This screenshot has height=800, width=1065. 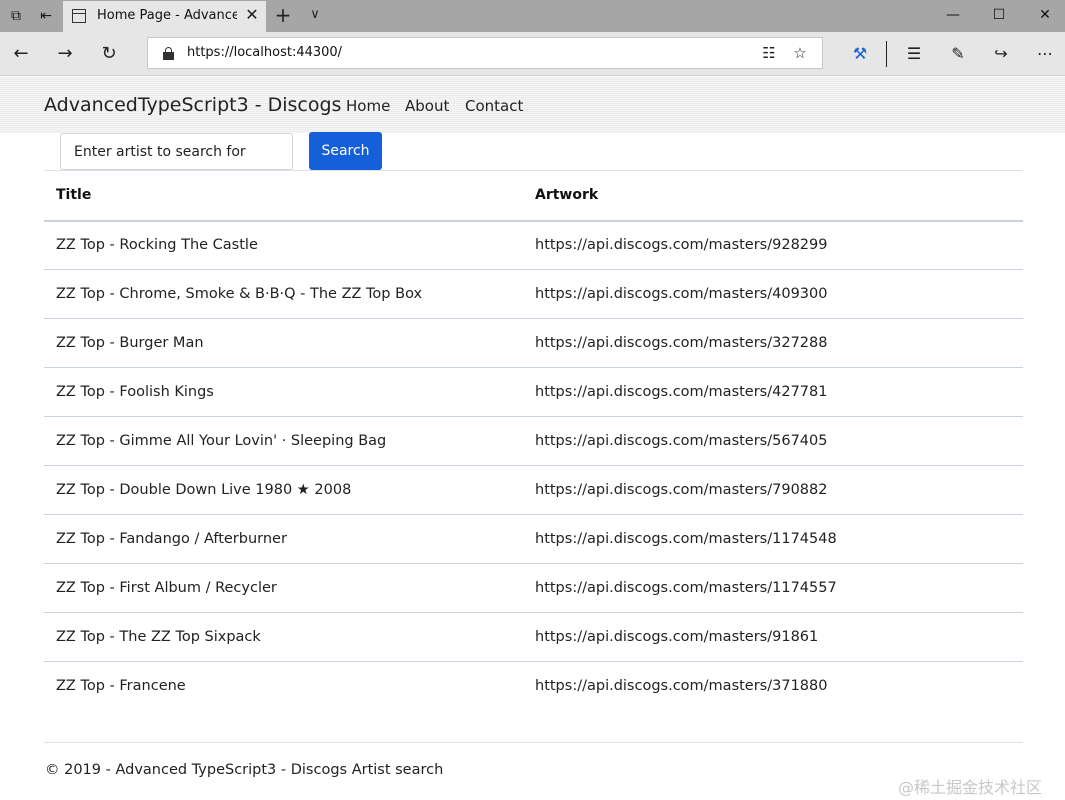 I want to click on column-header-artwork: Artwork, so click(x=773, y=196).